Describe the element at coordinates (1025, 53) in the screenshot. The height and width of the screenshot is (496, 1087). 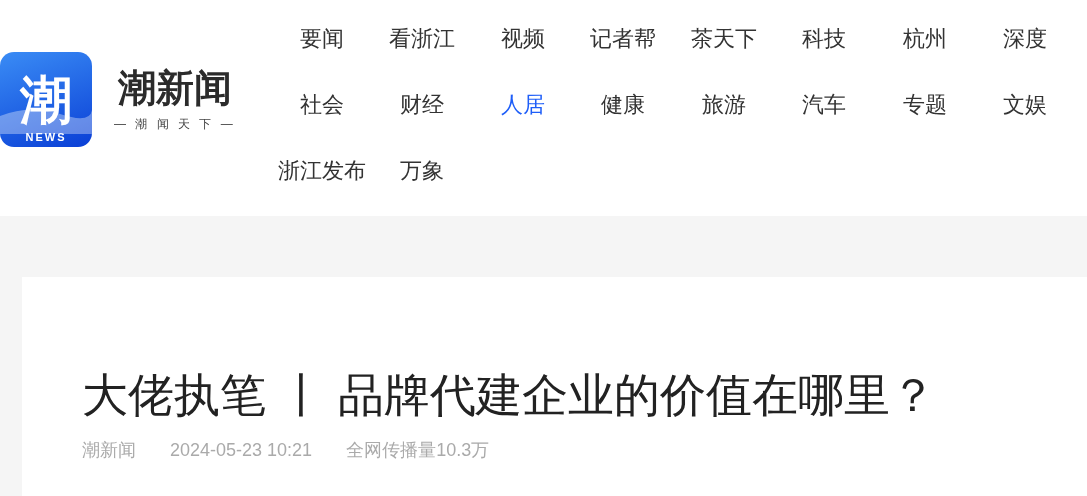
I see `nav-link: 深度` at that location.